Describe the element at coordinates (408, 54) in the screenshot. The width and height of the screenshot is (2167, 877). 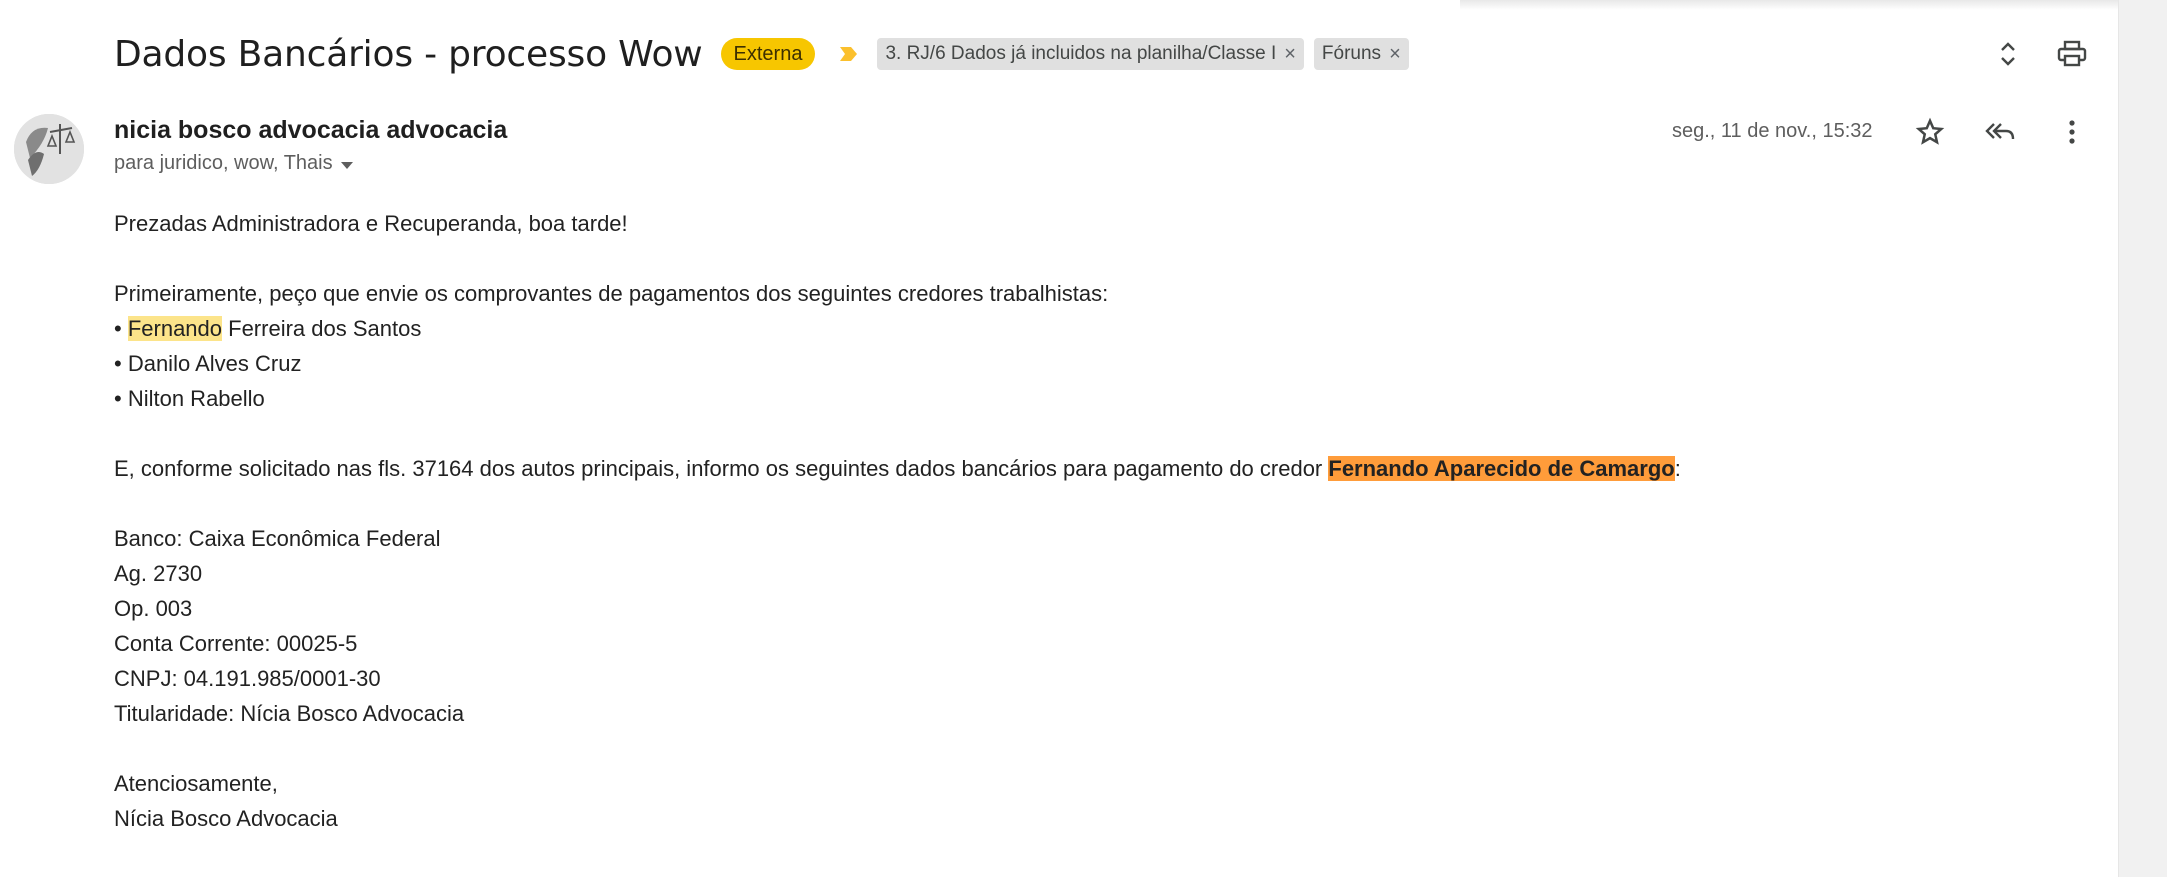
I see `email-subject: Dados Bancários - processo Wow` at that location.